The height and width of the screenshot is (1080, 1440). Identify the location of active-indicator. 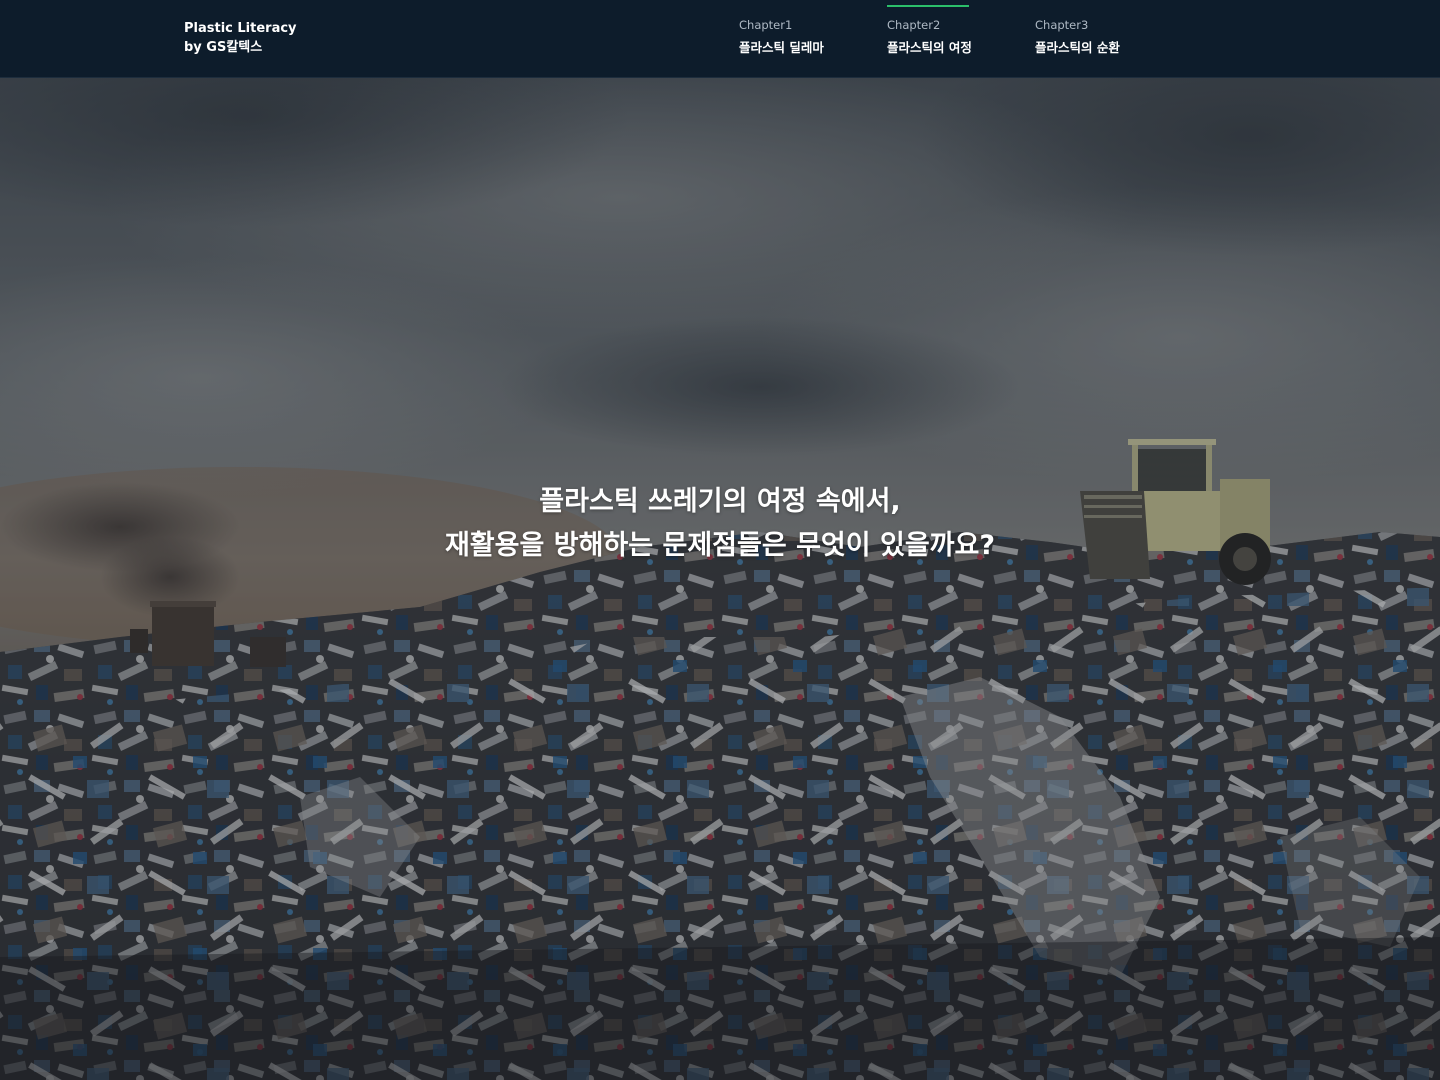
(928, 6).